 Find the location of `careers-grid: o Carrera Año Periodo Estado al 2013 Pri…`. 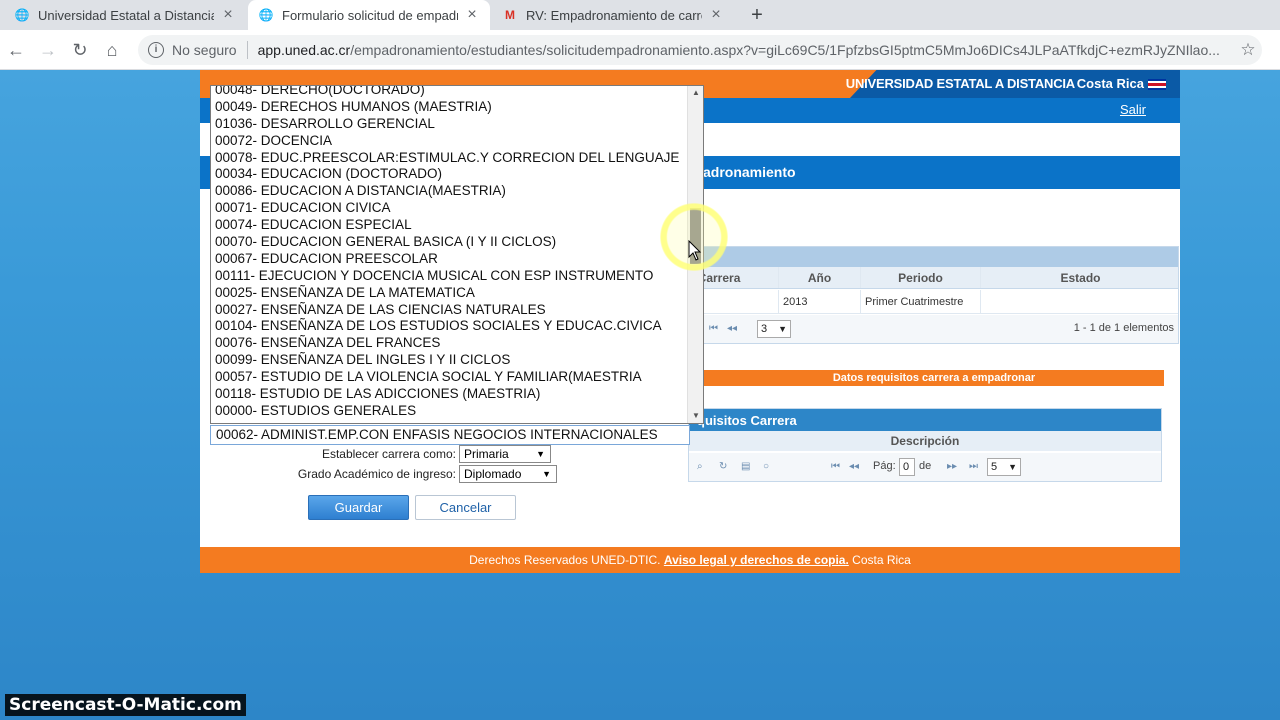

careers-grid: o Carrera Año Periodo Estado al 2013 Pri… is located at coordinates (930, 295).